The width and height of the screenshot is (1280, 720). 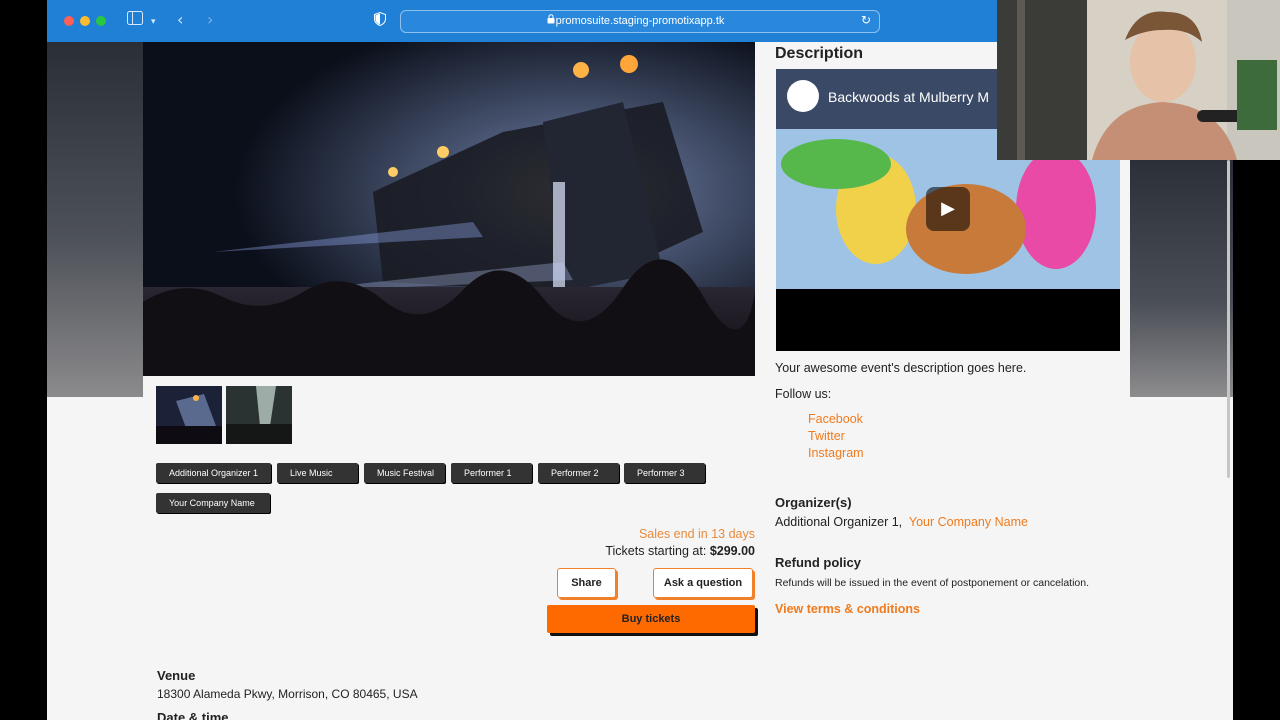 What do you see at coordinates (656, 551) in the screenshot?
I see `ticket-price-prefix: Tickets starting at:` at bounding box center [656, 551].